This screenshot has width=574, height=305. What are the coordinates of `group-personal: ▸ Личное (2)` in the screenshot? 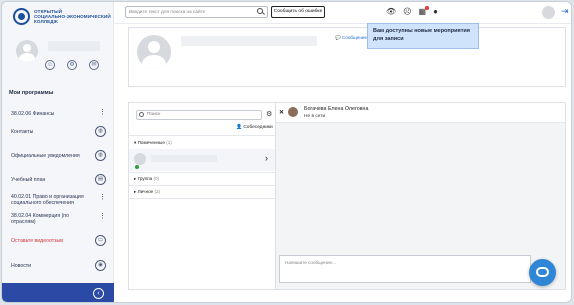 It's located at (147, 192).